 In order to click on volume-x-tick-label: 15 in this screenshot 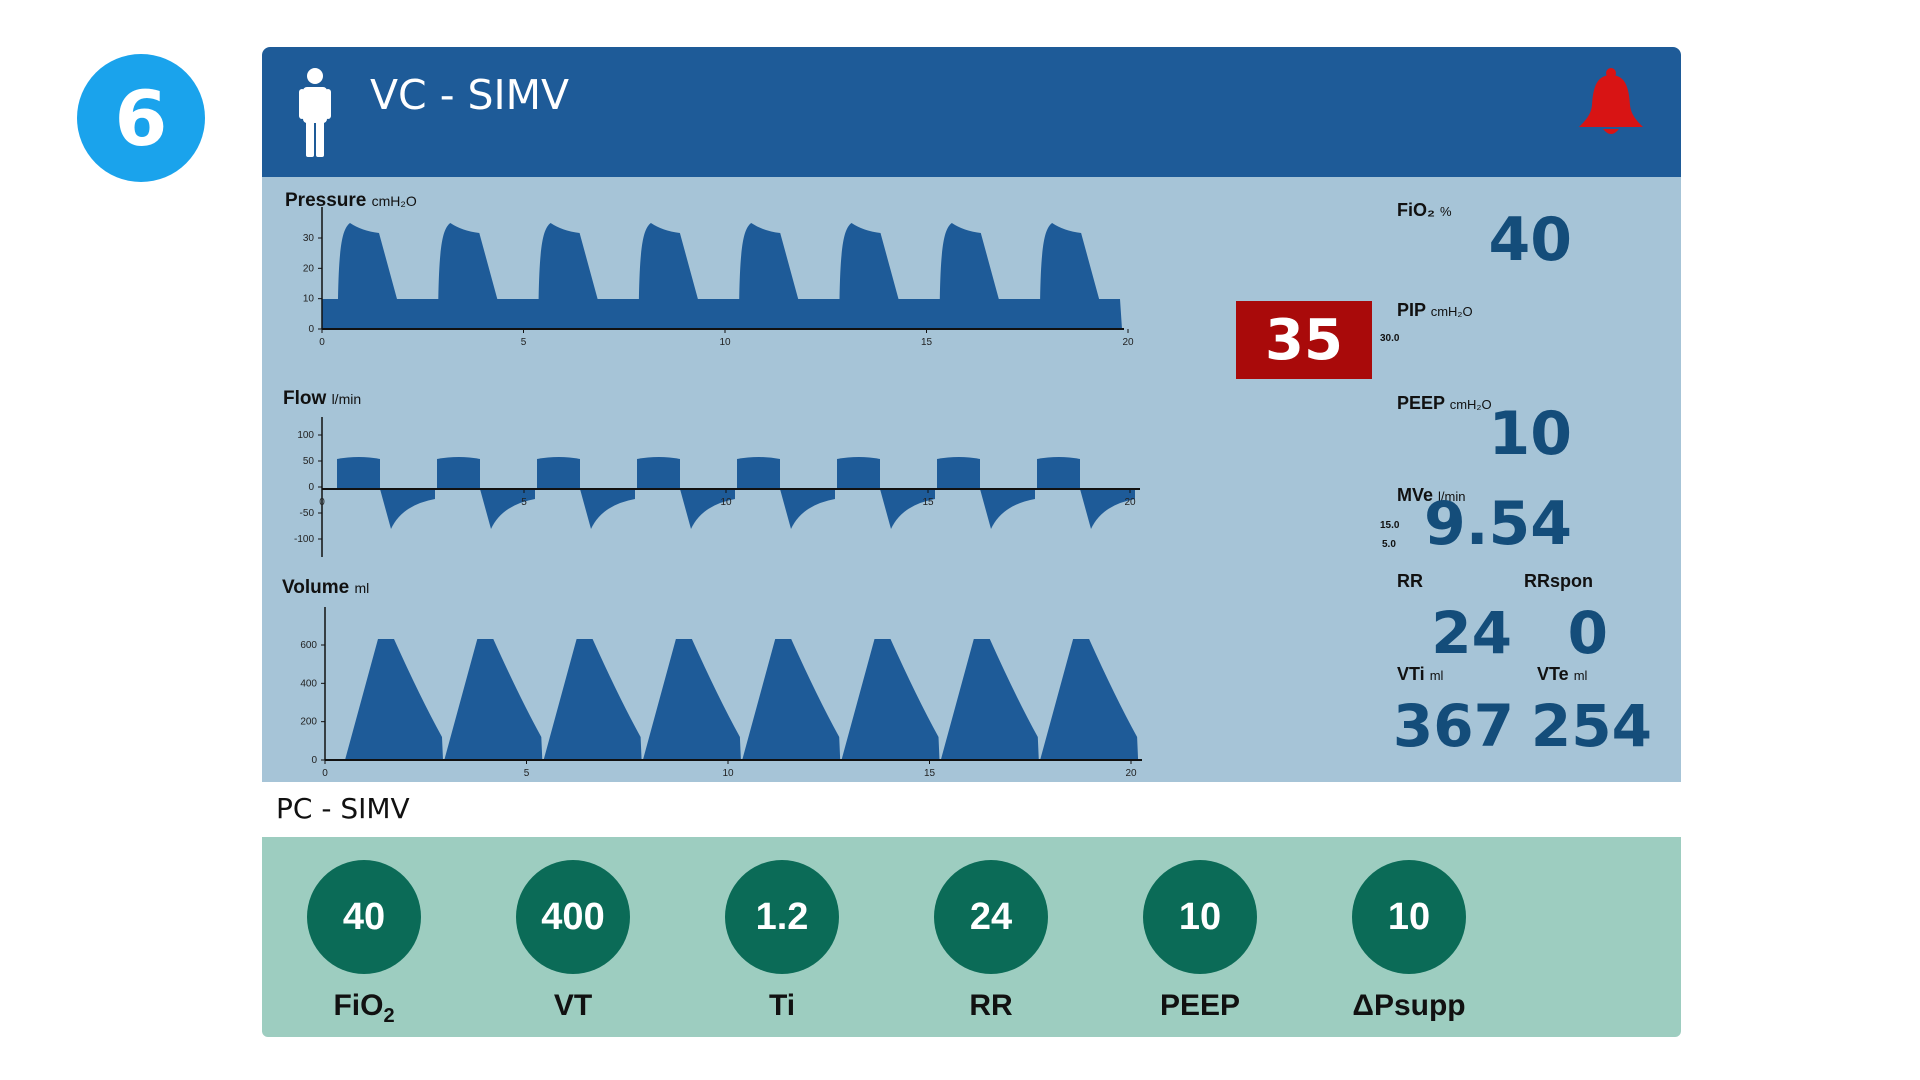, I will do `click(930, 773)`.